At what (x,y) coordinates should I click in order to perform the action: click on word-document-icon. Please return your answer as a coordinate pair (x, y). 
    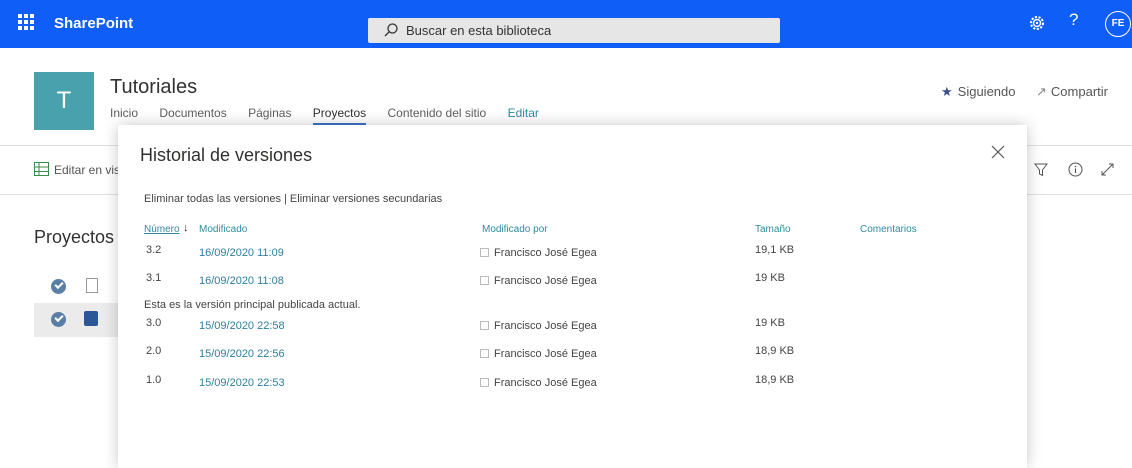
    Looking at the image, I should click on (91, 318).